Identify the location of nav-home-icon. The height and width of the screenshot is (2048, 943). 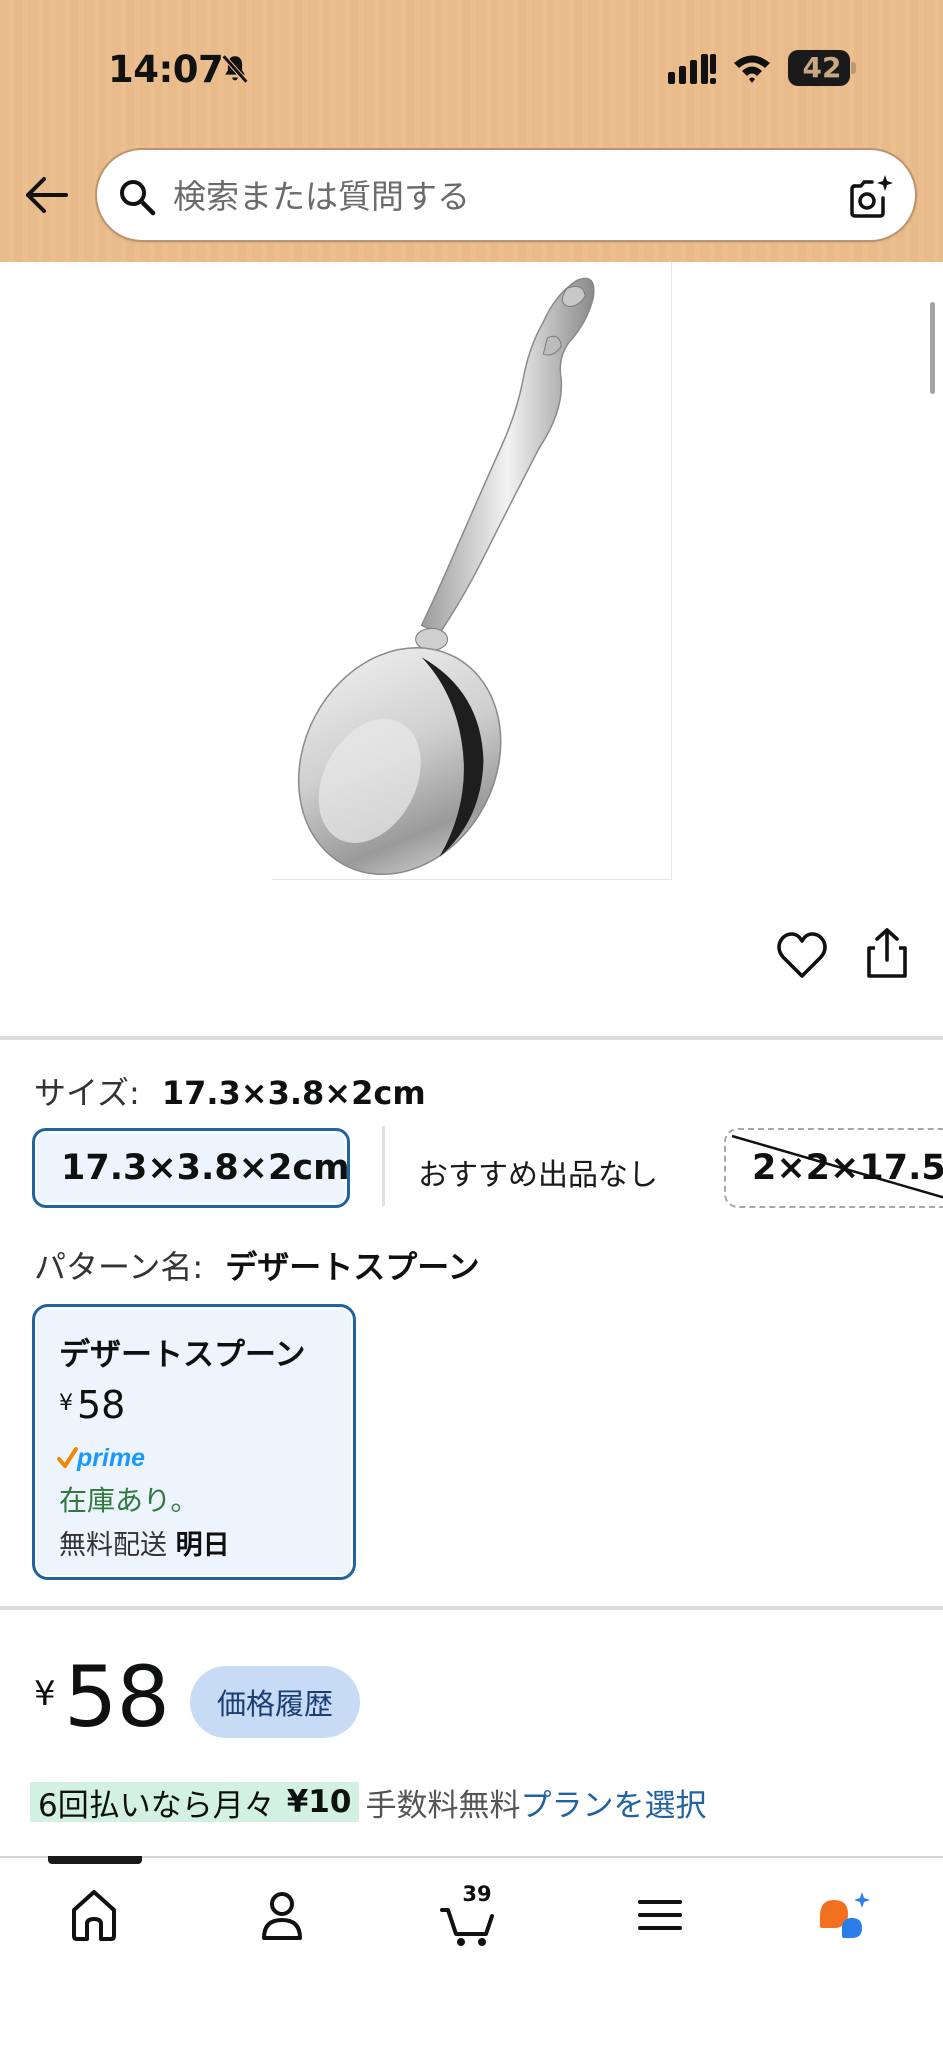
(94, 1915).